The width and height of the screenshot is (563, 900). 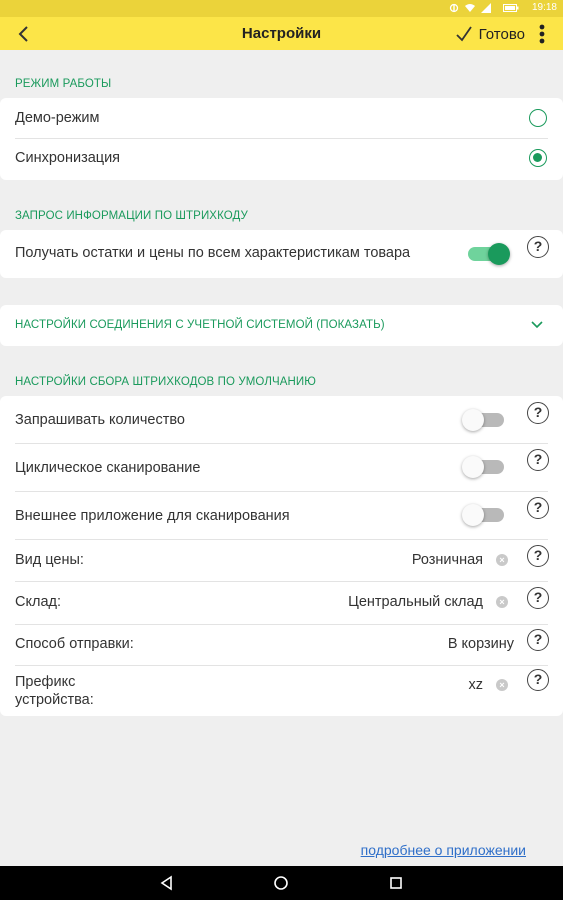 I want to click on device-prefix-label: Префикс устройства:, so click(x=54, y=691).